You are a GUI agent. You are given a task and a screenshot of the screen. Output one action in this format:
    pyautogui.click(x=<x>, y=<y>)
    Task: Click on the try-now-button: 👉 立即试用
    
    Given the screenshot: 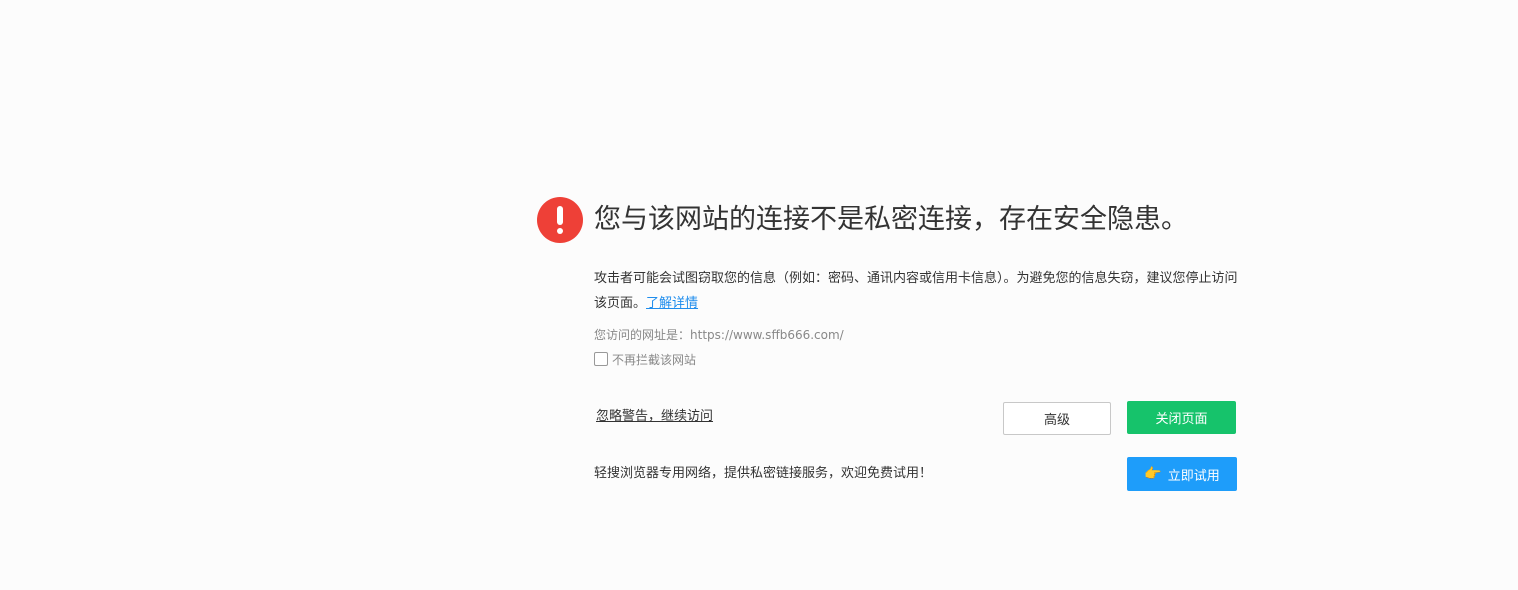 What is the action you would take?
    pyautogui.click(x=1182, y=474)
    